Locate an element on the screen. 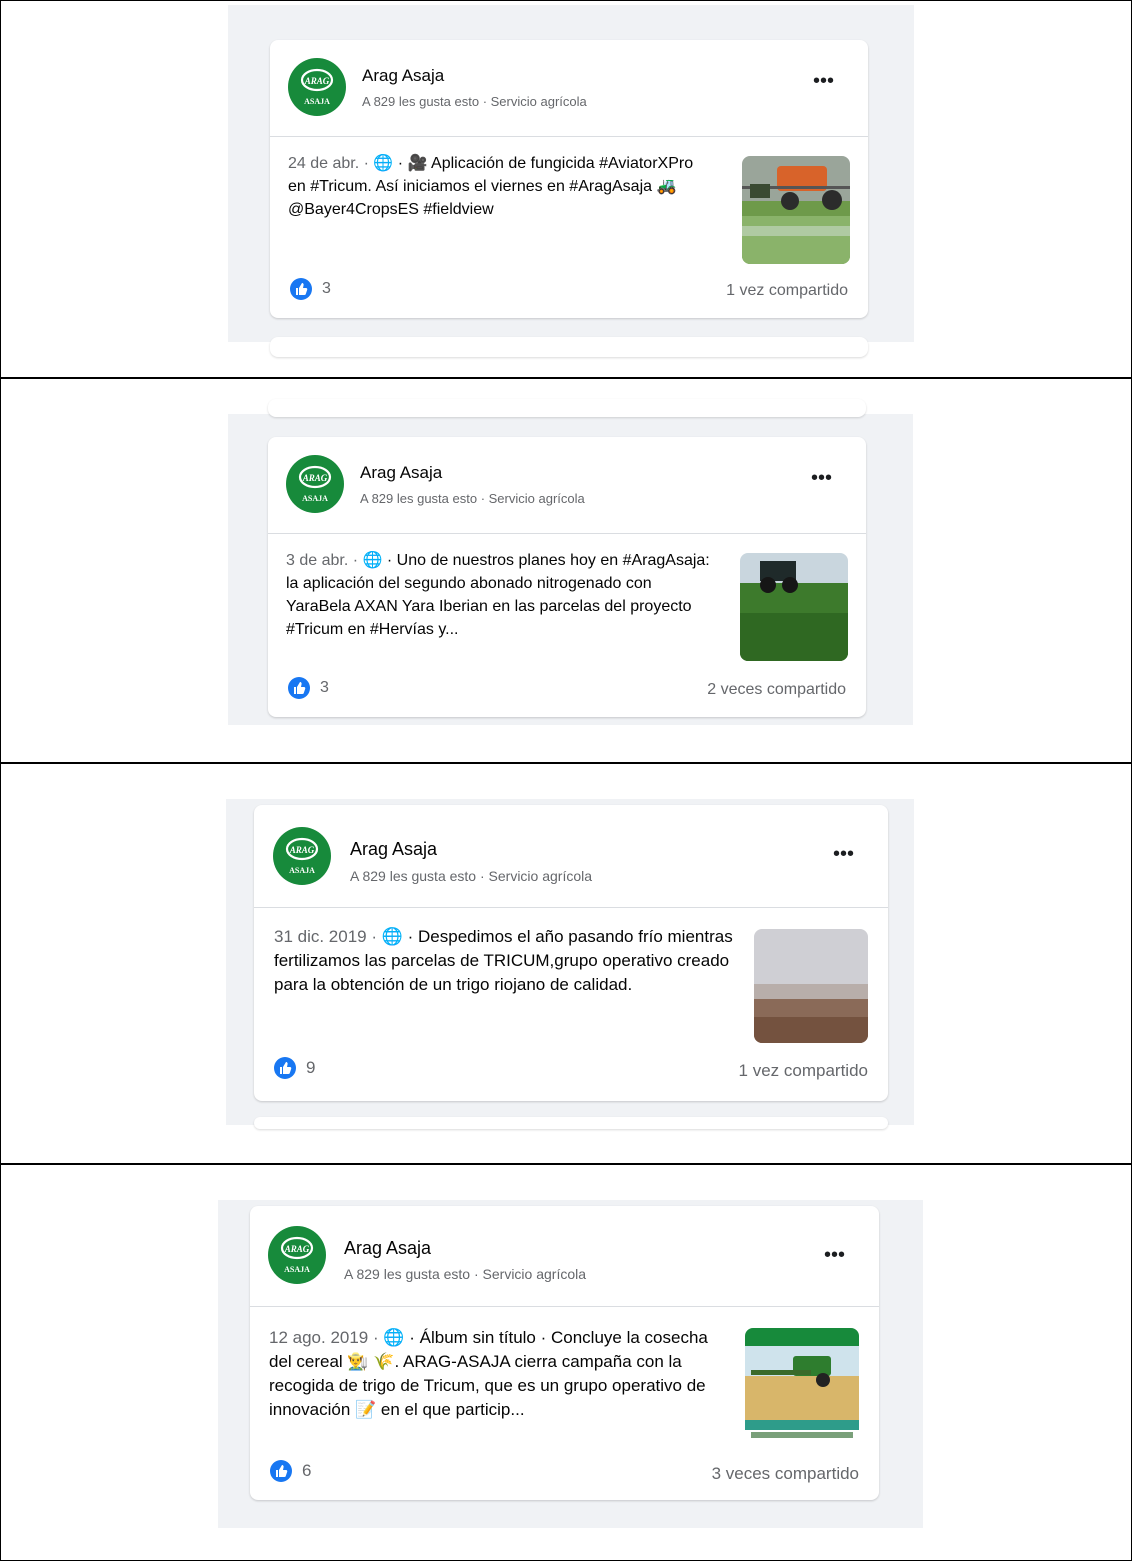 The height and width of the screenshot is (1561, 1132). post-date: 3 de abr. · is located at coordinates (324, 560).